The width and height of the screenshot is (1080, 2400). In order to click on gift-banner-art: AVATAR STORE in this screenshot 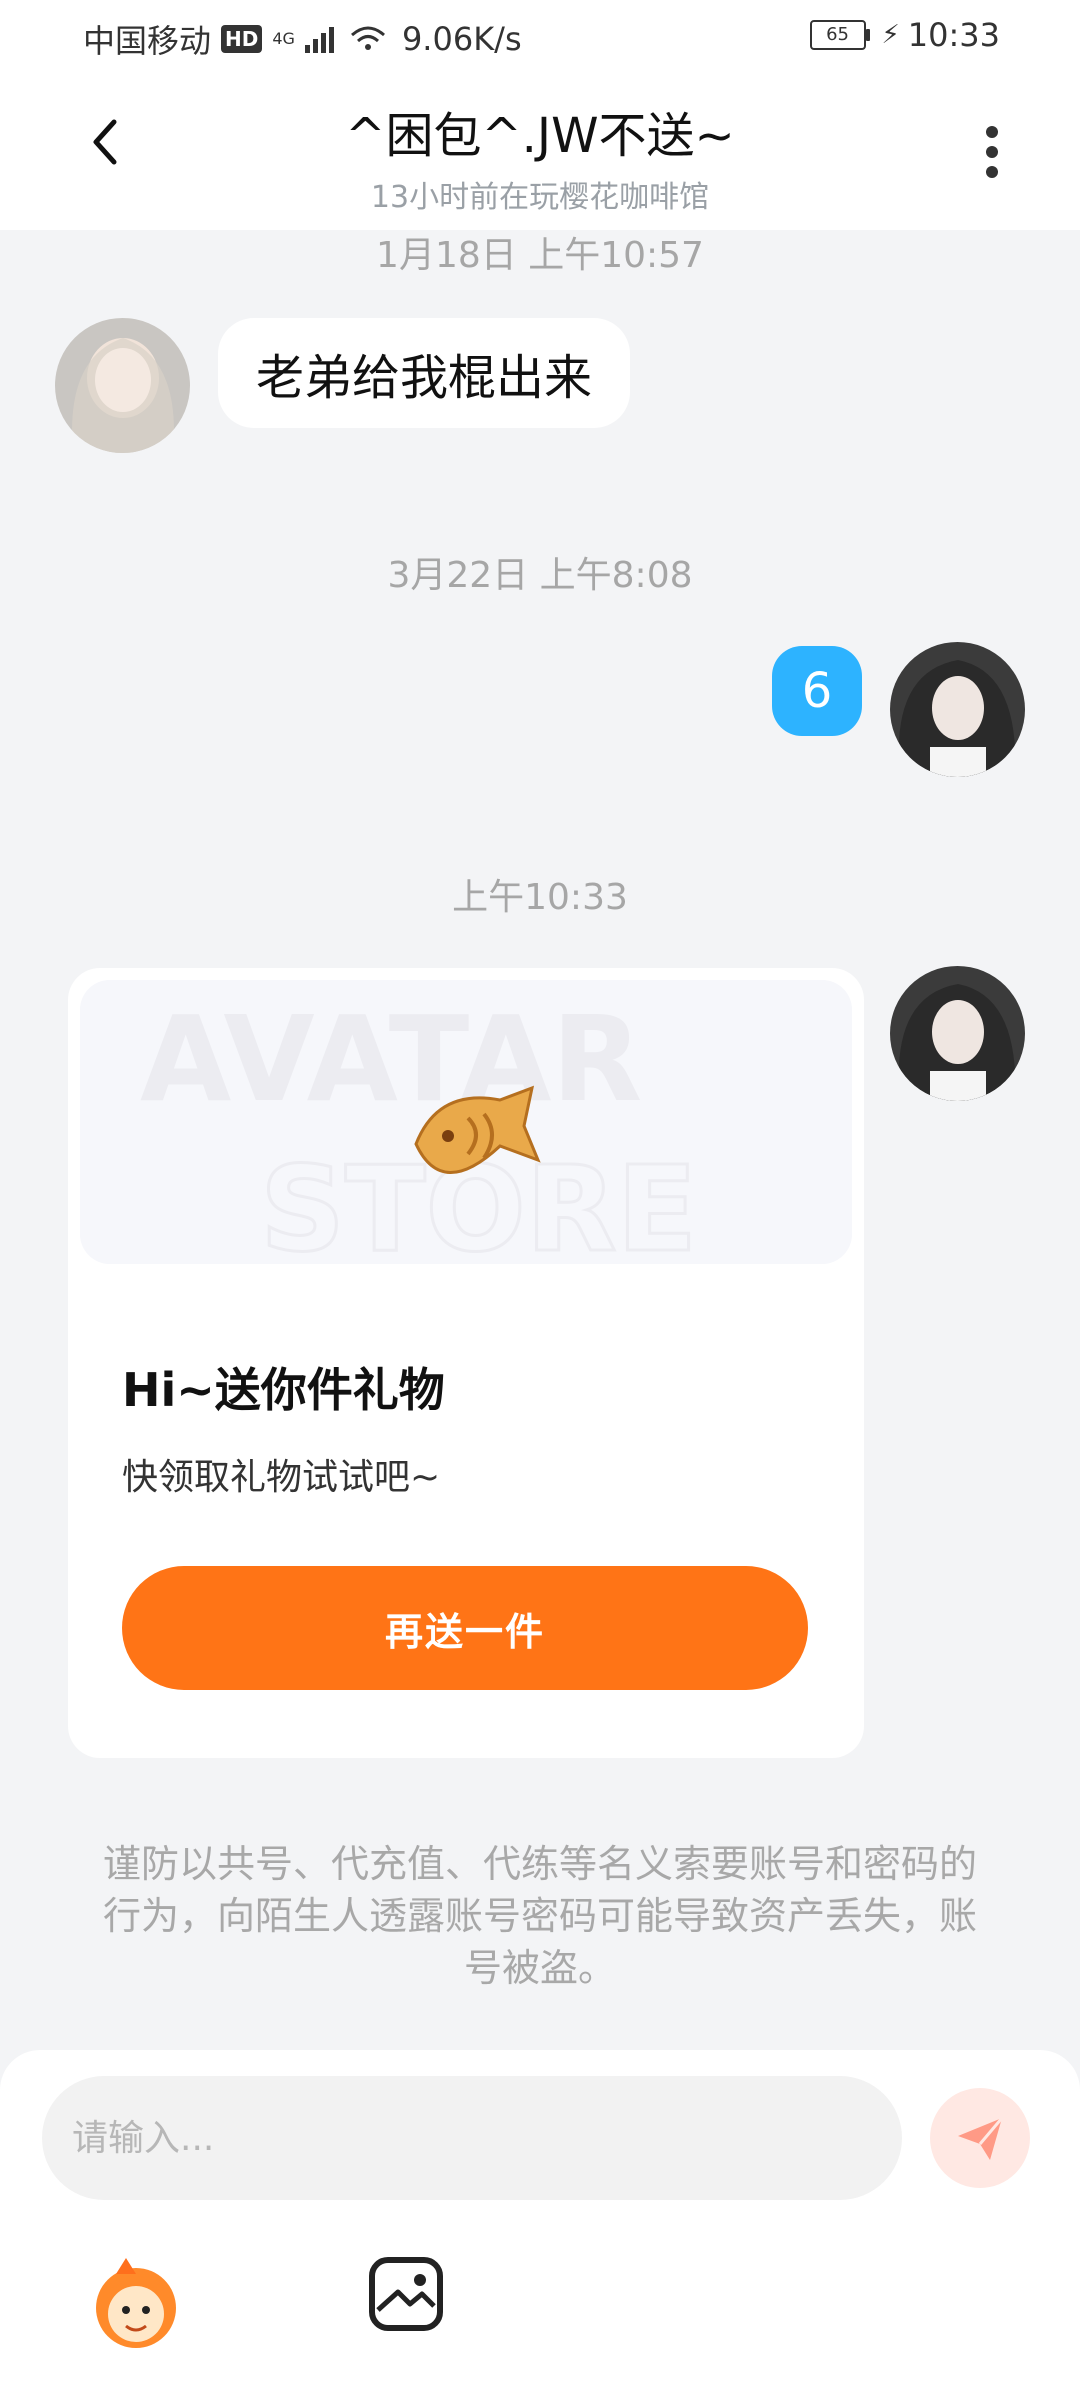, I will do `click(466, 1122)`.